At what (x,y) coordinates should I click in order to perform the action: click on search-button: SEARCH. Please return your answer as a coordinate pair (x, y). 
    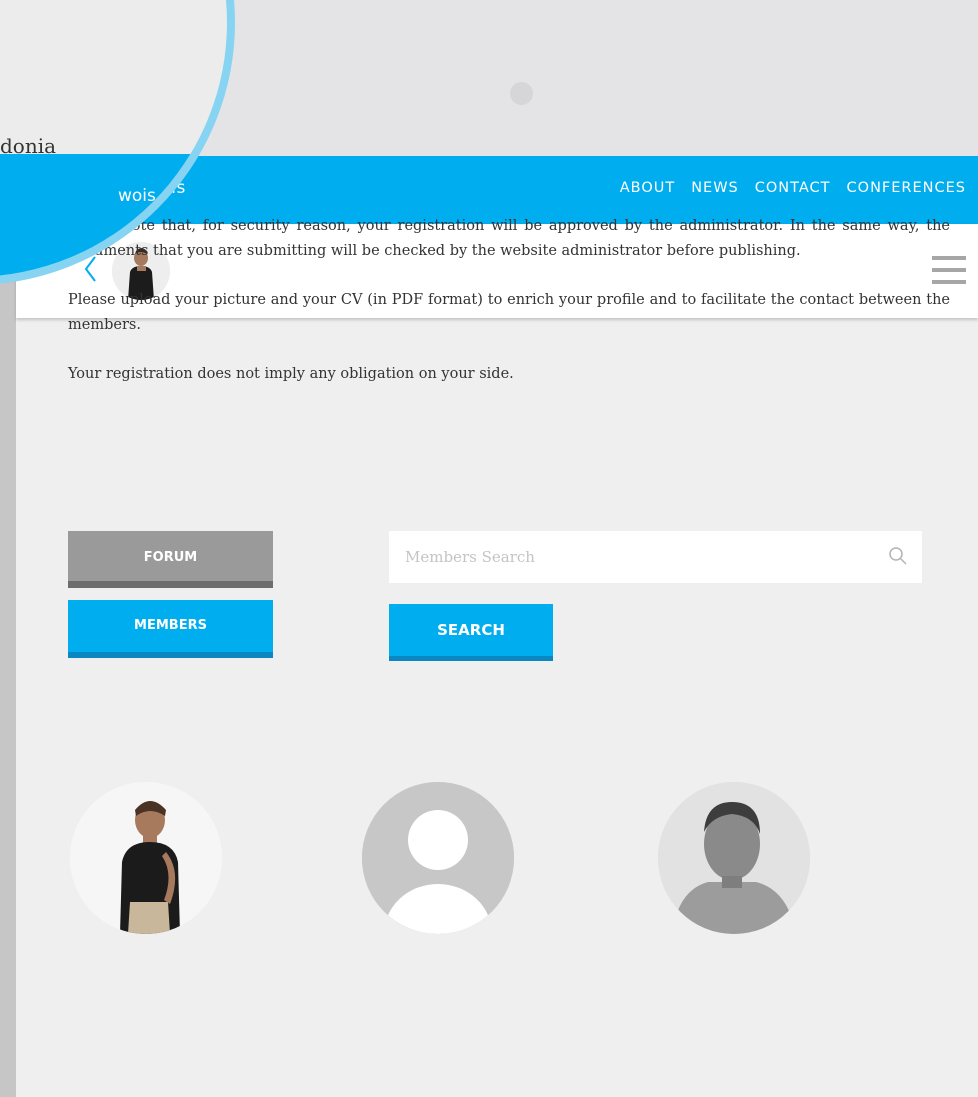
    Looking at the image, I should click on (471, 632).